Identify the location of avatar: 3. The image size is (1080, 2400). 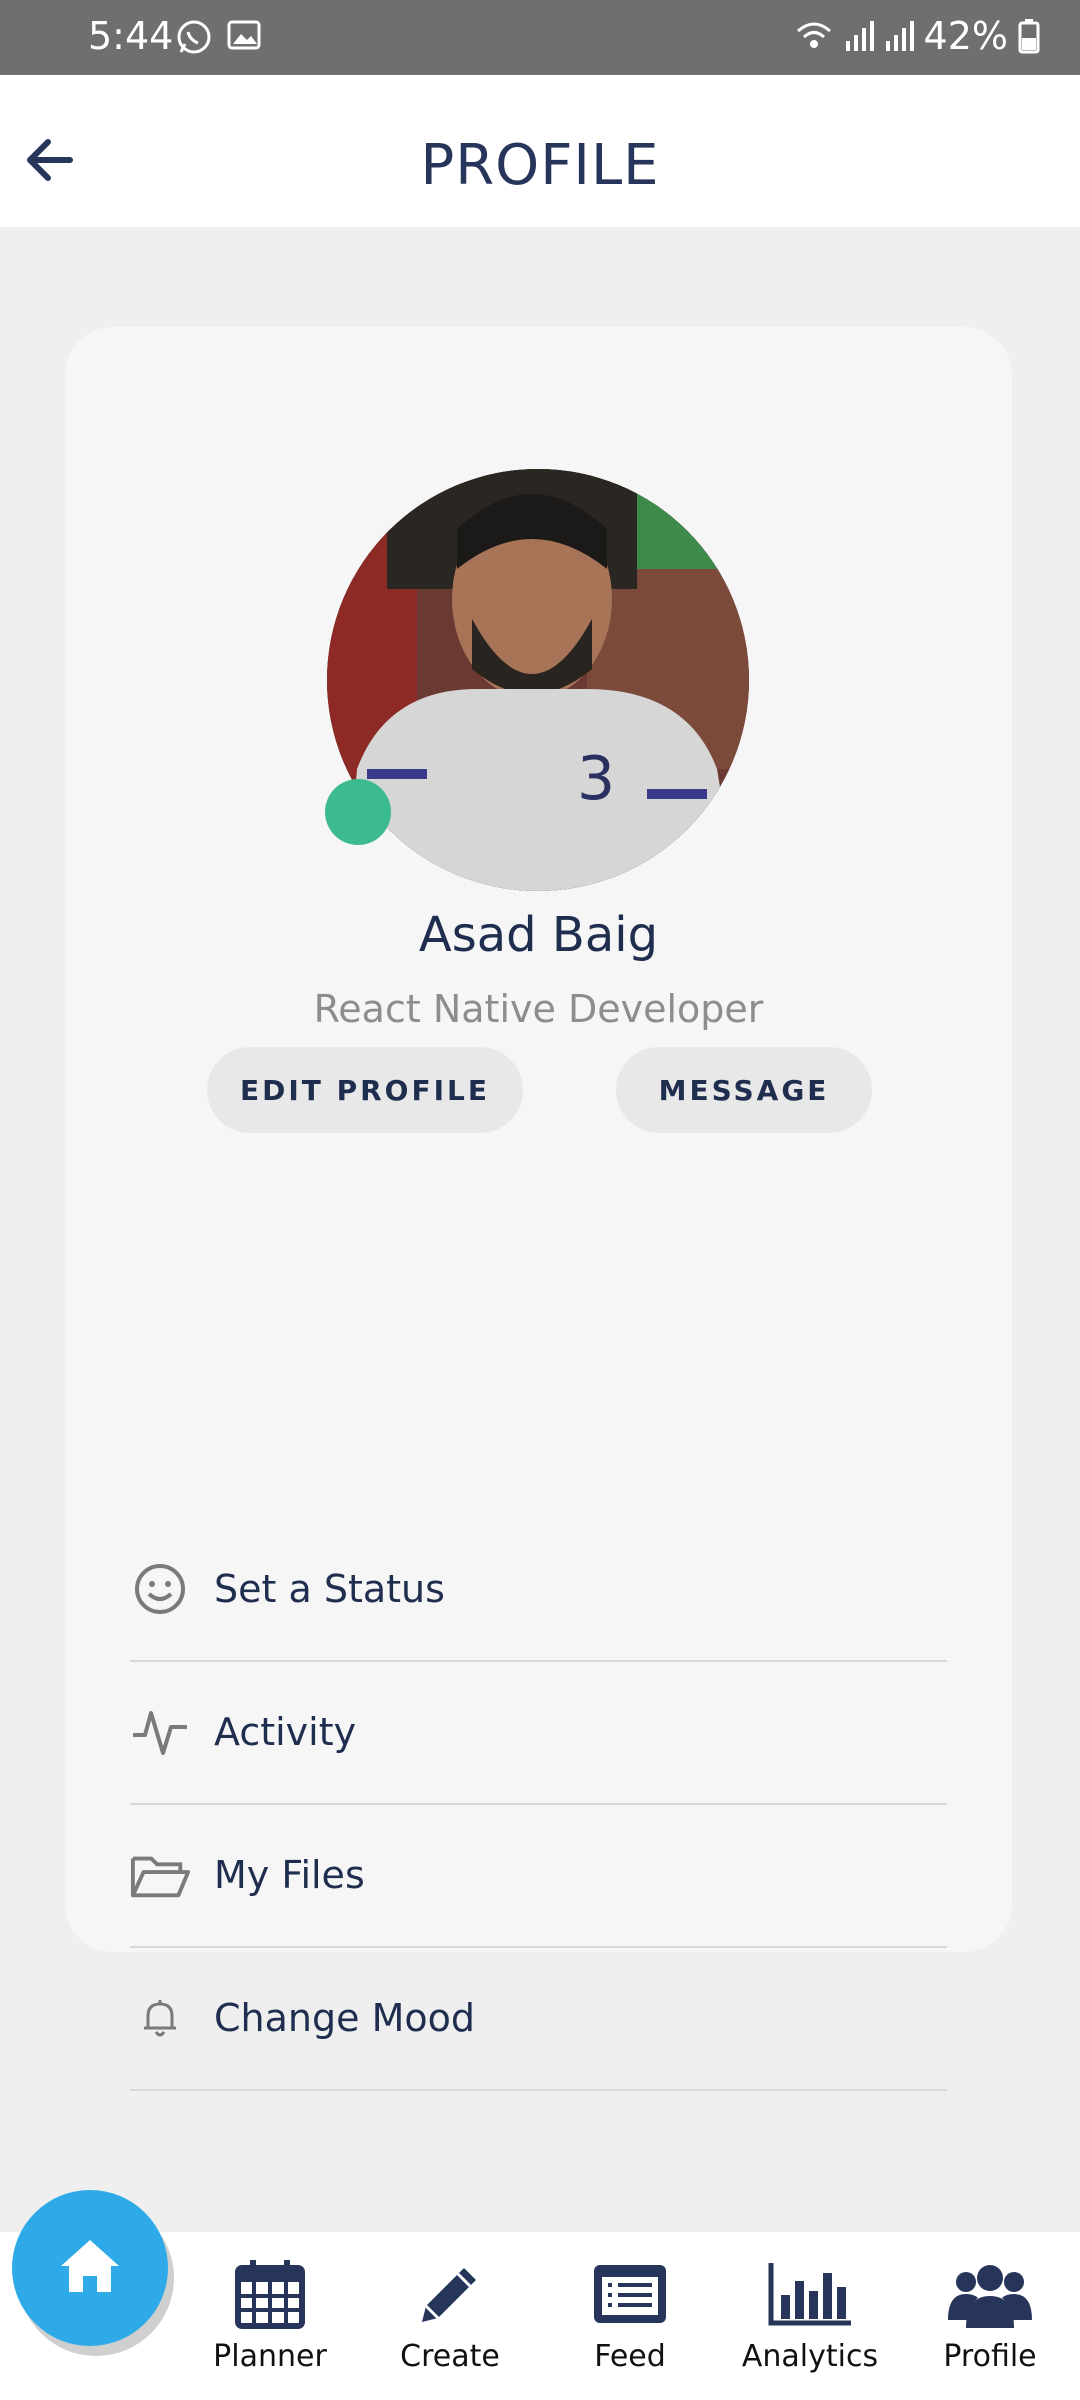
(538, 680).